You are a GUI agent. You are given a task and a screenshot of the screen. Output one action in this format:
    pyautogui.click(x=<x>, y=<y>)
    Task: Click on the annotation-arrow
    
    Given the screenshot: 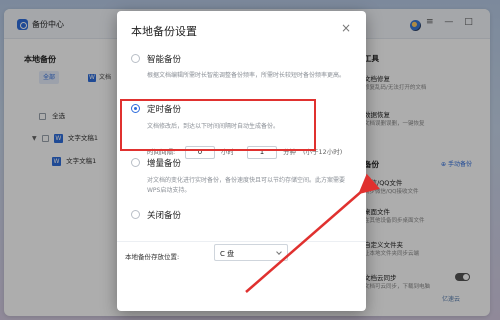 What is the action you would take?
    pyautogui.click(x=312, y=233)
    